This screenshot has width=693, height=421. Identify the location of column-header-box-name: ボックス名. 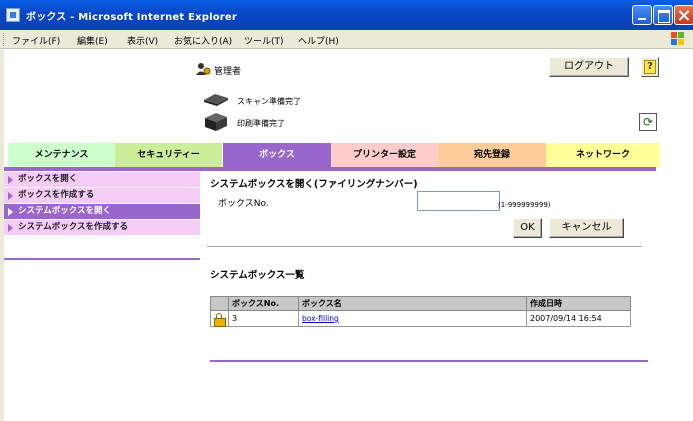
(412, 303).